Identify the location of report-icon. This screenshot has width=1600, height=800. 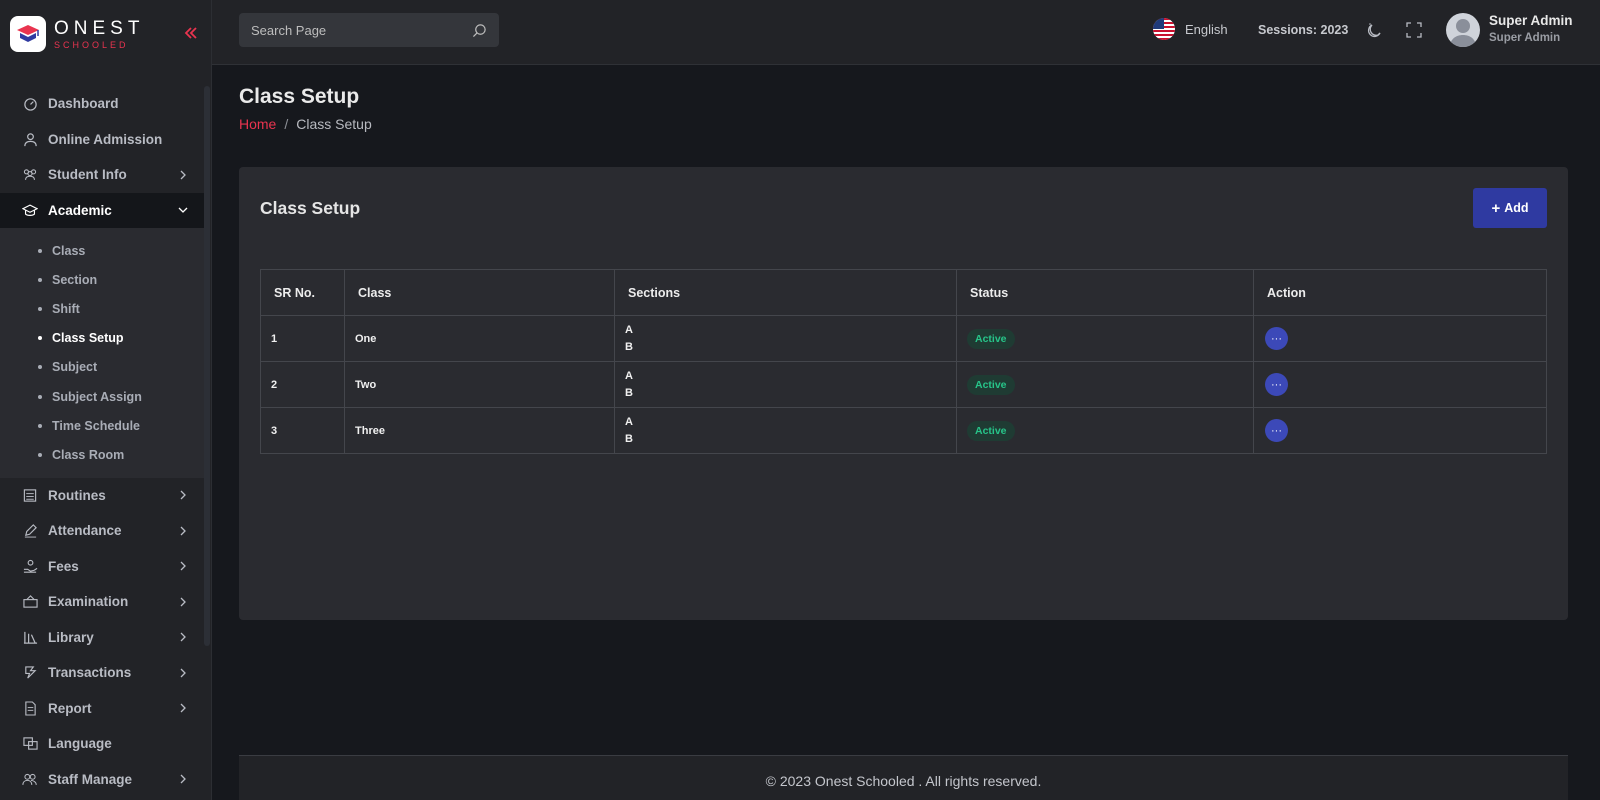
(30, 708).